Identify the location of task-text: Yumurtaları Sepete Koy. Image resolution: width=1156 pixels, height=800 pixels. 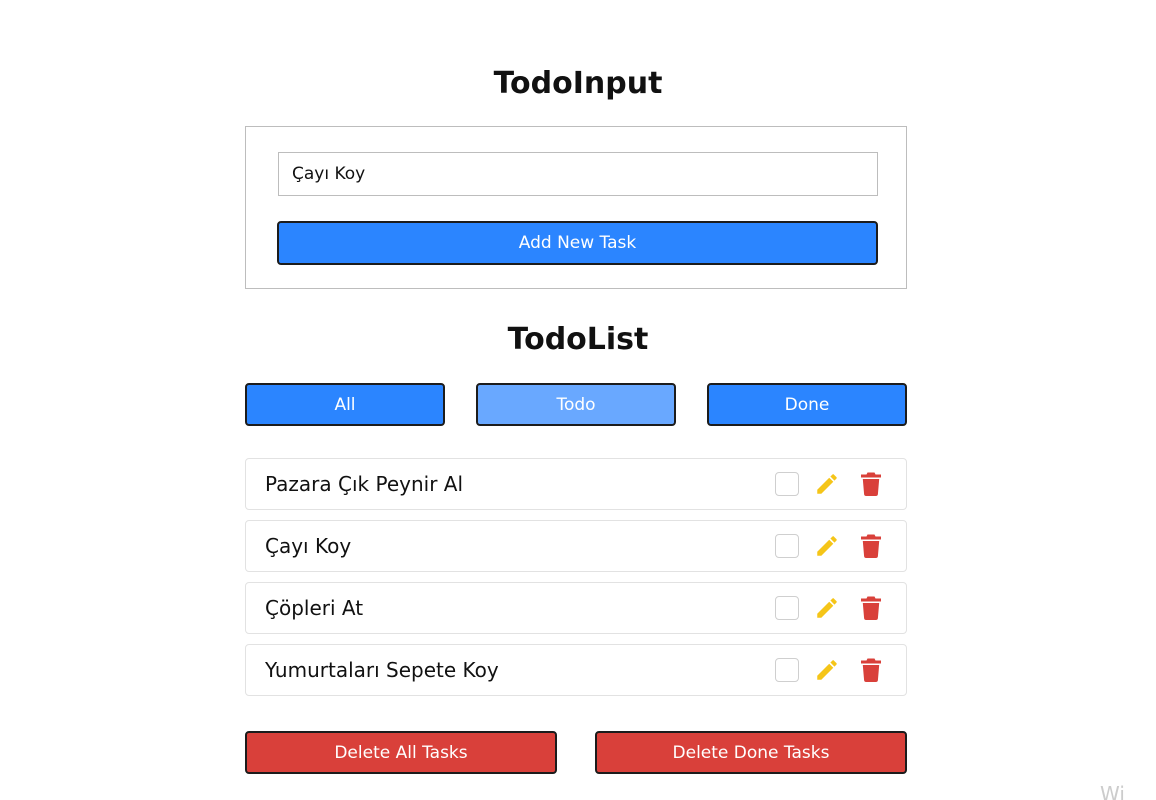
(382, 670).